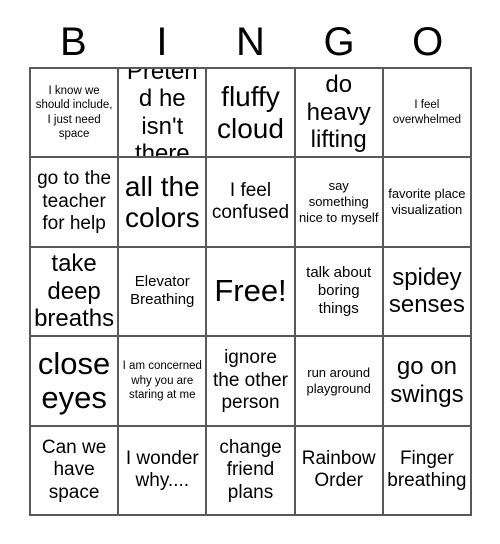 Image resolution: width=500 pixels, height=544 pixels. I want to click on bingo-header-letter-n: N, so click(250, 42).